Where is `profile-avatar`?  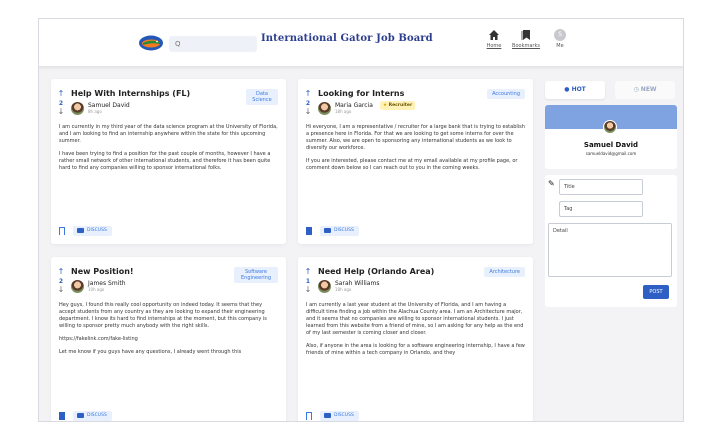
profile-avatar is located at coordinates (610, 127).